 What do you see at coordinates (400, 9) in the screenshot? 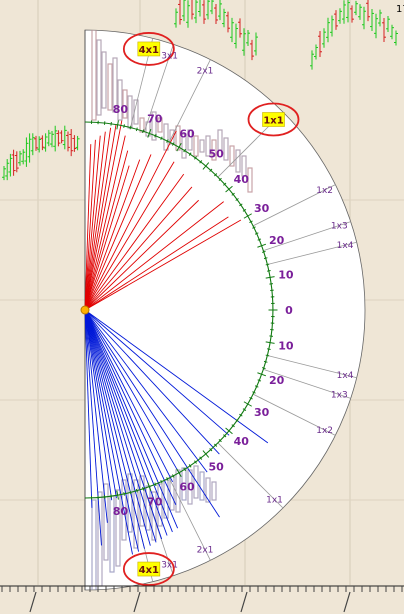
I see `price-axis-label: 17` at bounding box center [400, 9].